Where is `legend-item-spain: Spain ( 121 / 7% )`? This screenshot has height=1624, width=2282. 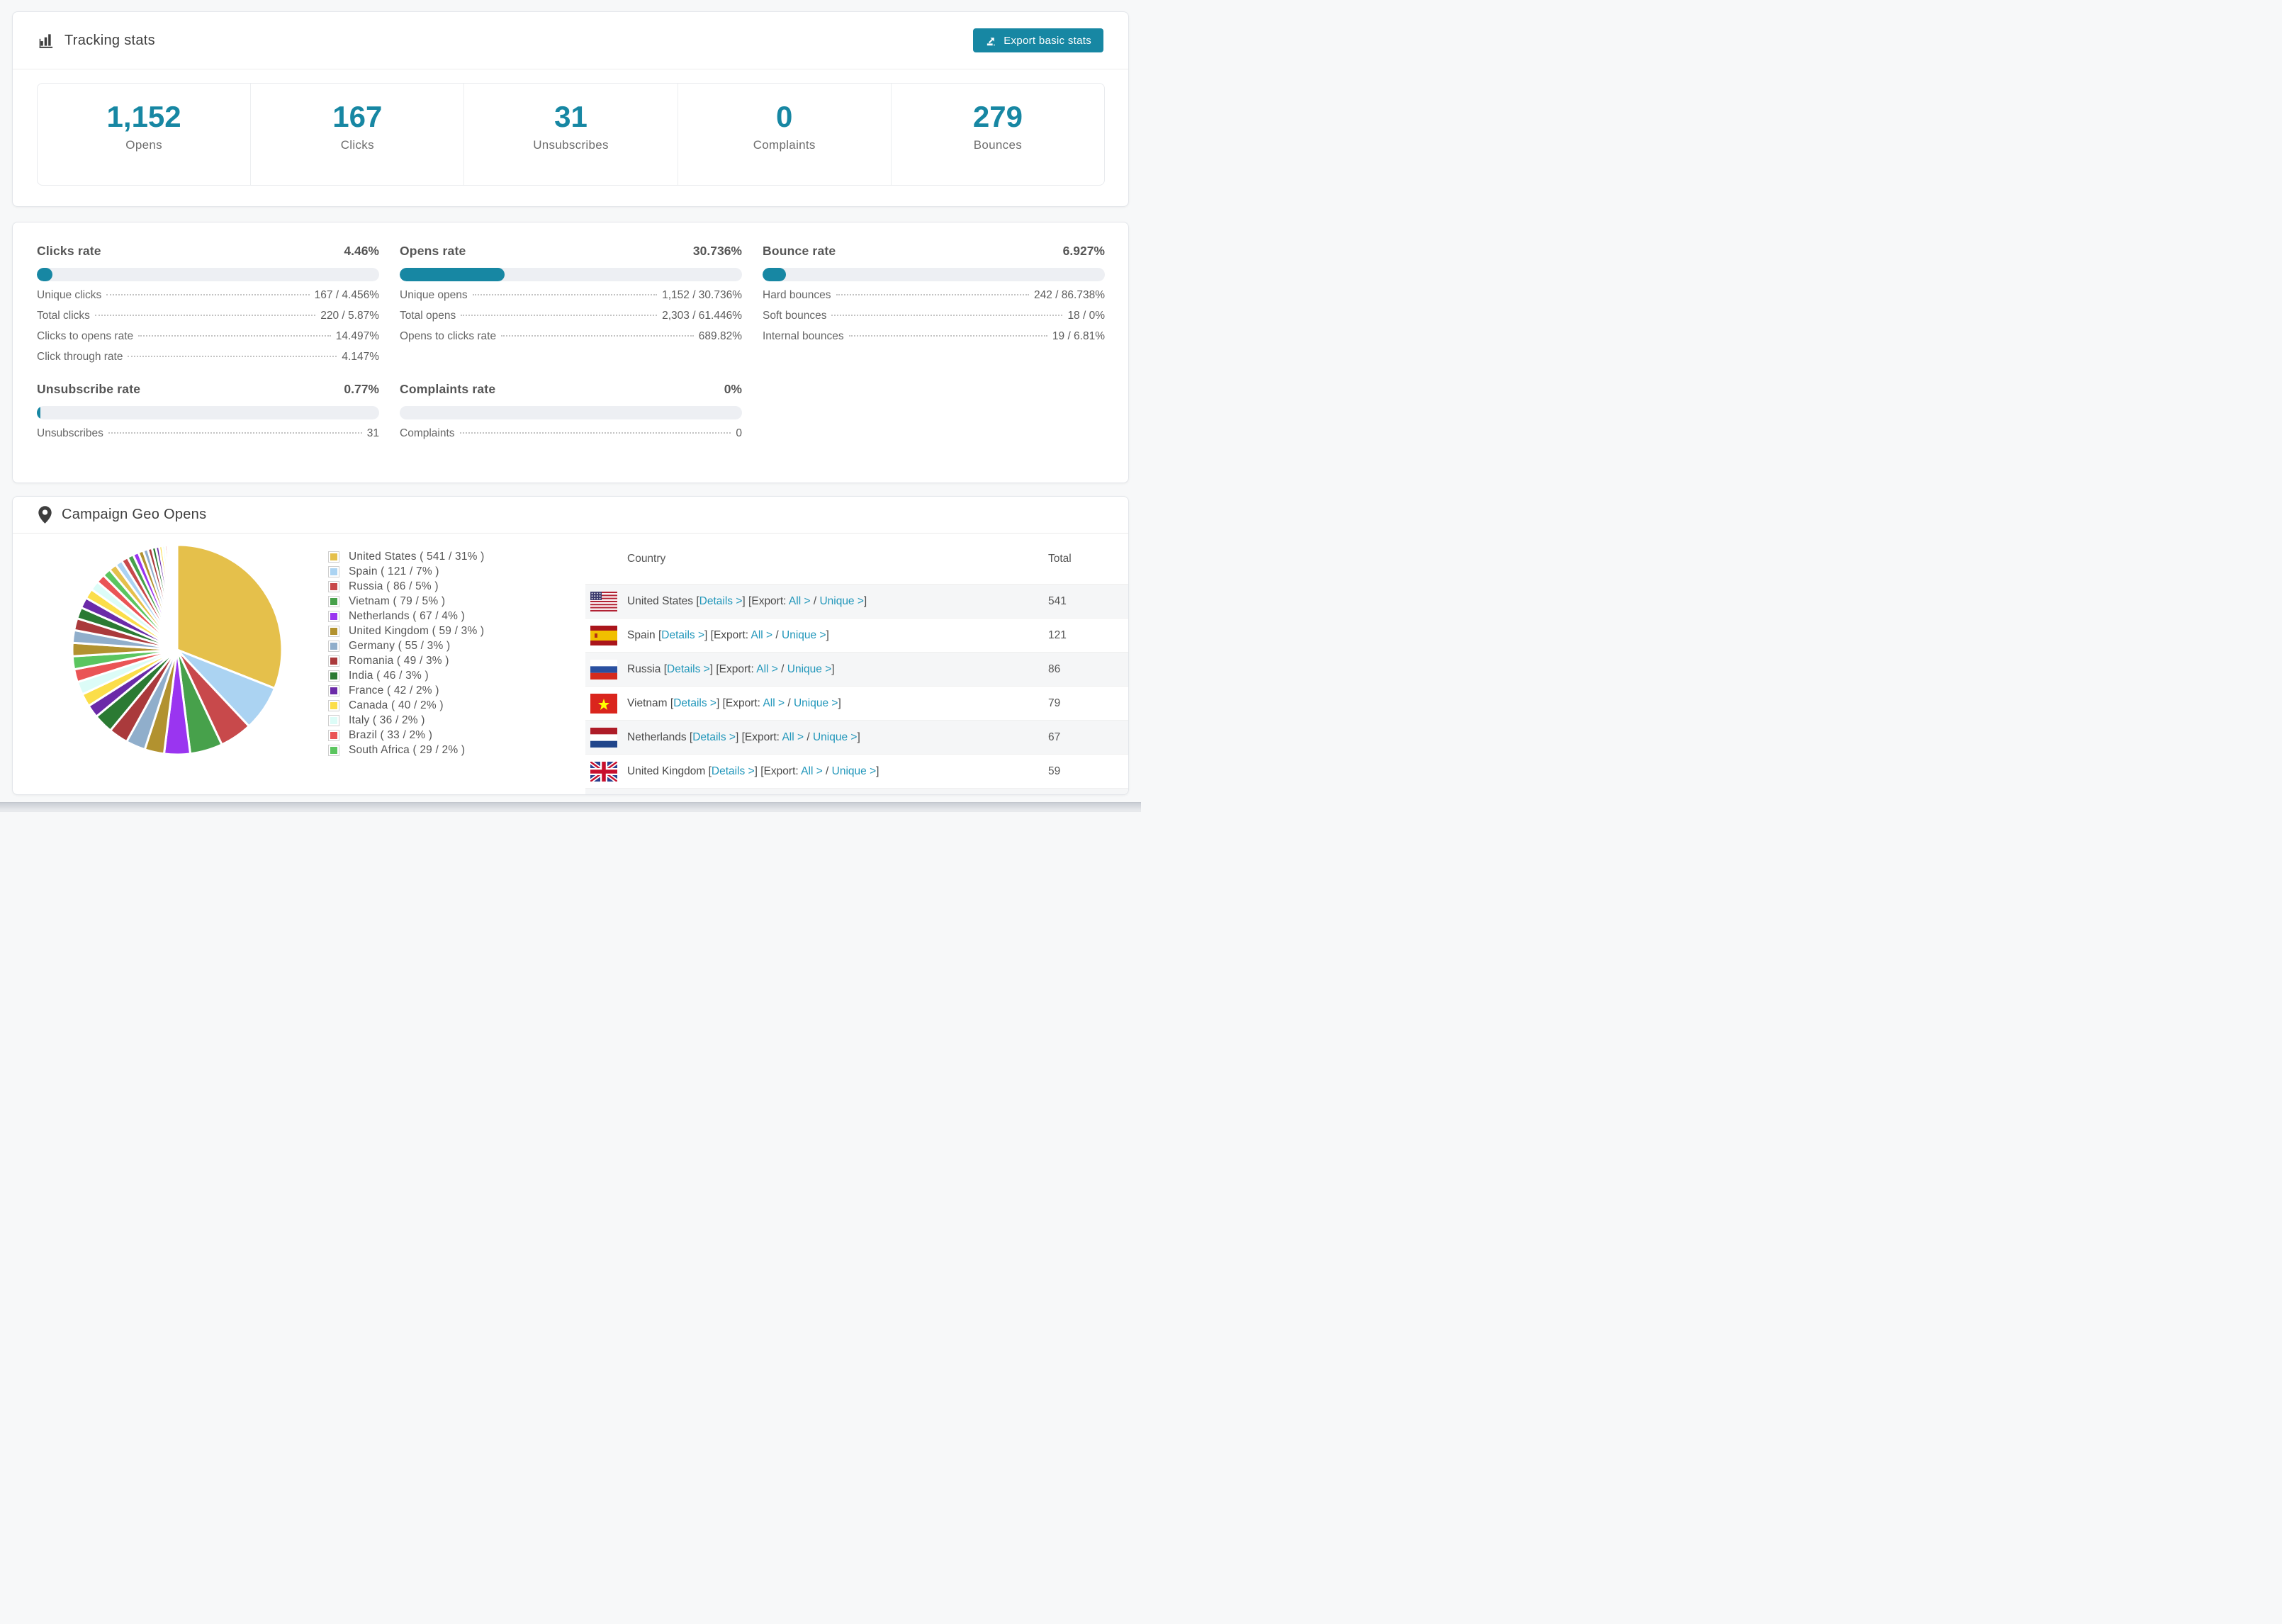
legend-item-spain: Spain ( 121 / 7% ) is located at coordinates (407, 572).